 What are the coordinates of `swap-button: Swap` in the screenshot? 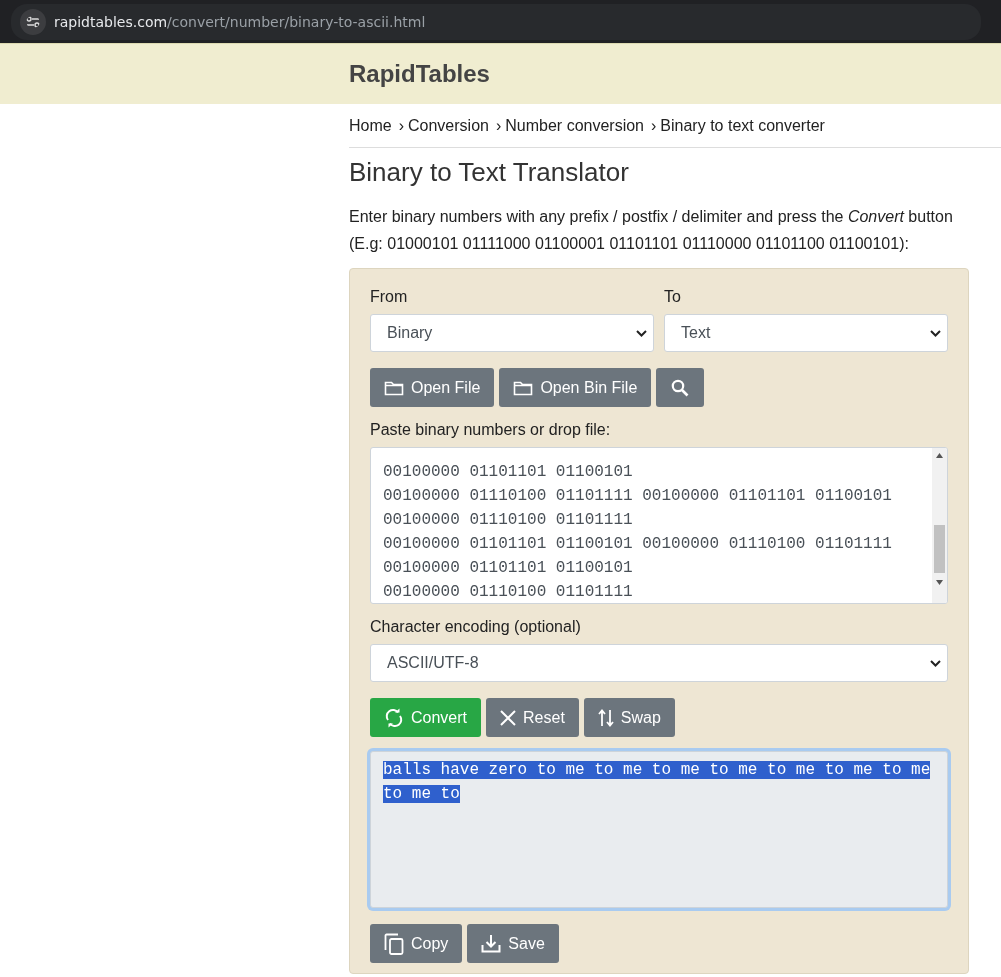 It's located at (629, 717).